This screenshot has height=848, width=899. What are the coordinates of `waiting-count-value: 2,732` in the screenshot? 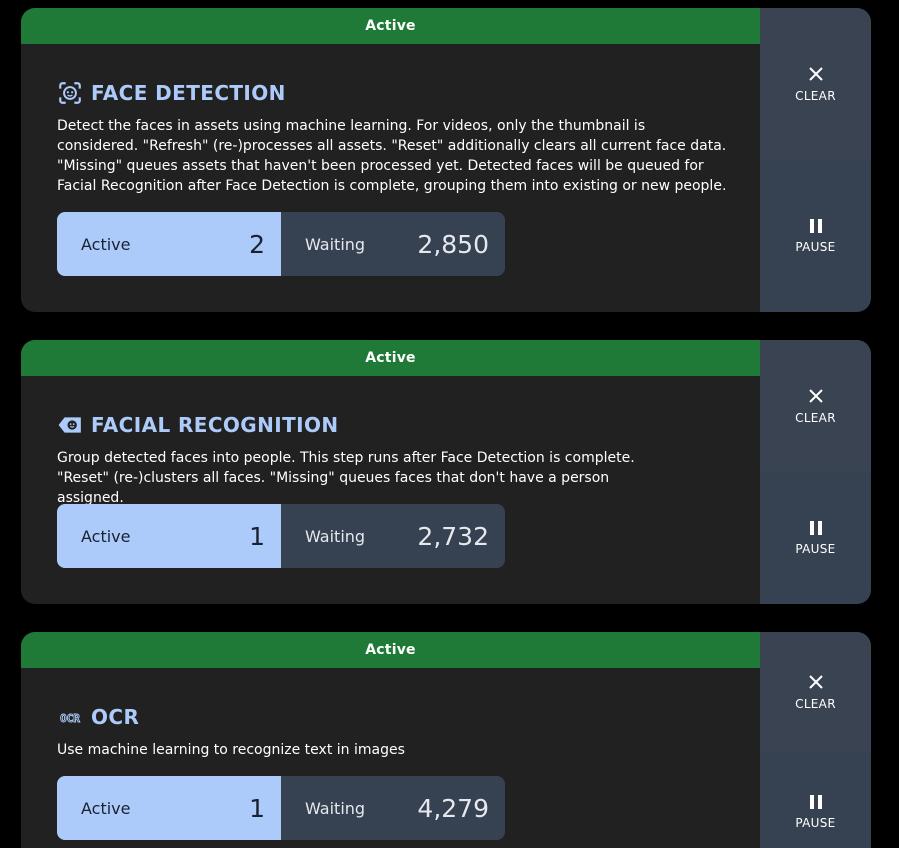 It's located at (453, 536).